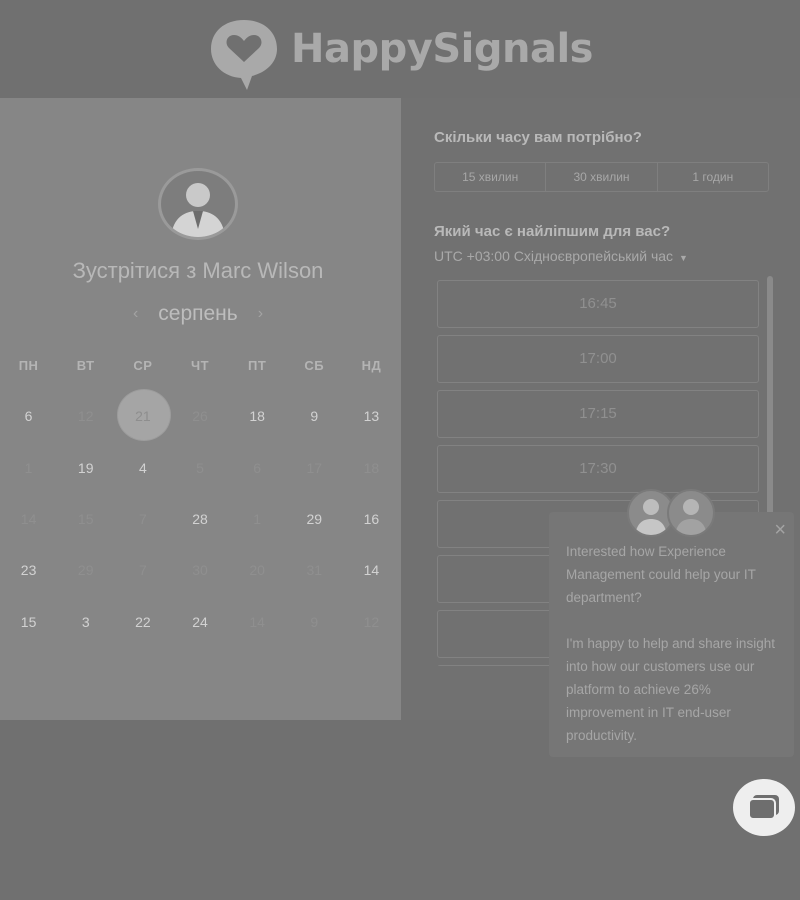 This screenshot has width=800, height=900. I want to click on calendar-day: 4, so click(142, 468).